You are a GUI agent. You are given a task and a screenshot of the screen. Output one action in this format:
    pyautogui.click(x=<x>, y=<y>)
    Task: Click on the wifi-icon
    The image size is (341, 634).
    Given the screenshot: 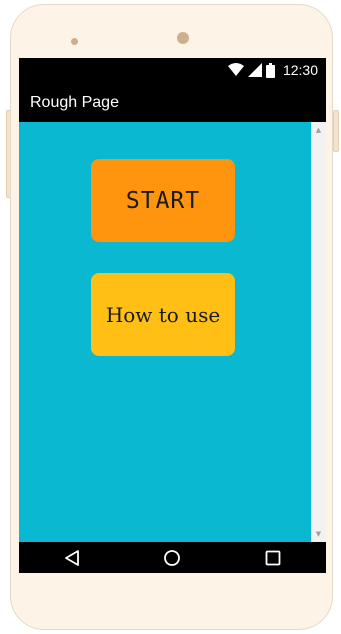 What is the action you would take?
    pyautogui.click(x=235, y=70)
    